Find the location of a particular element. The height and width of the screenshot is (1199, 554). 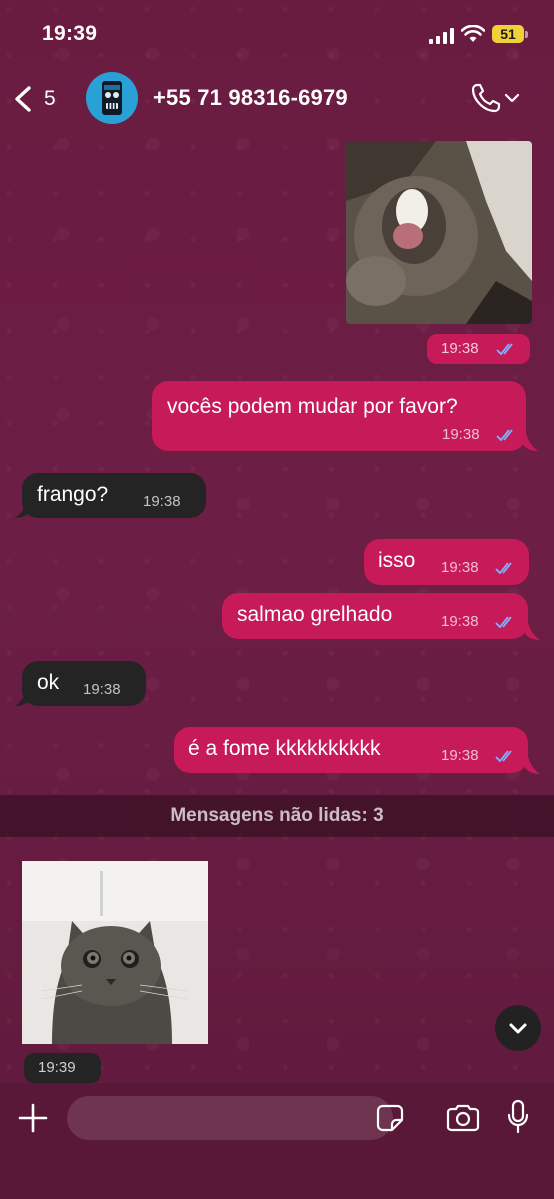

message-text: salmao grelhado is located at coordinates (315, 614).